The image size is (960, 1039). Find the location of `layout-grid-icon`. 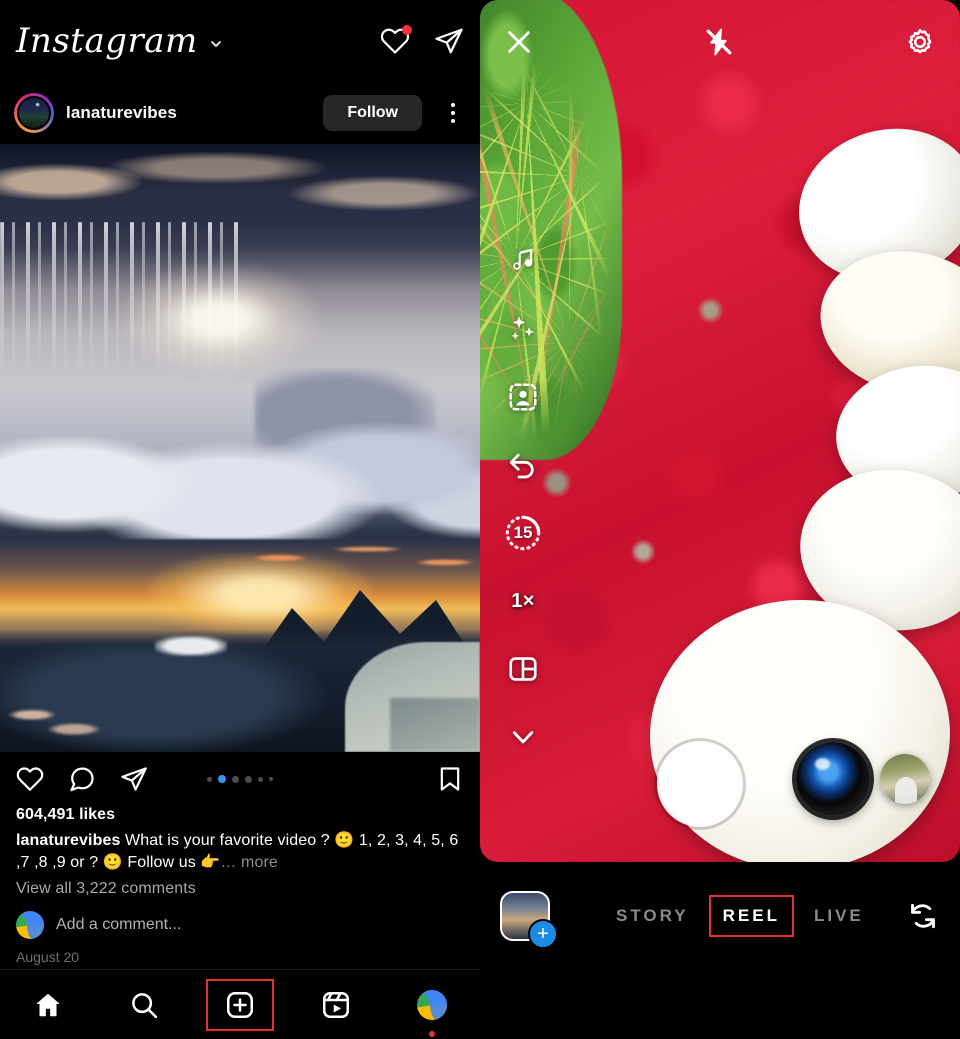

layout-grid-icon is located at coordinates (523, 669).